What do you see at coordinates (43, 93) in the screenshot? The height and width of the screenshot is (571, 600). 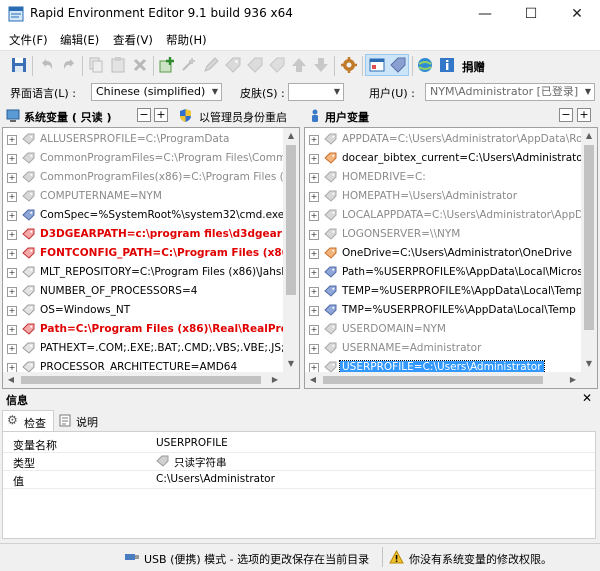 I see `language-label: 界面语言(L) :` at bounding box center [43, 93].